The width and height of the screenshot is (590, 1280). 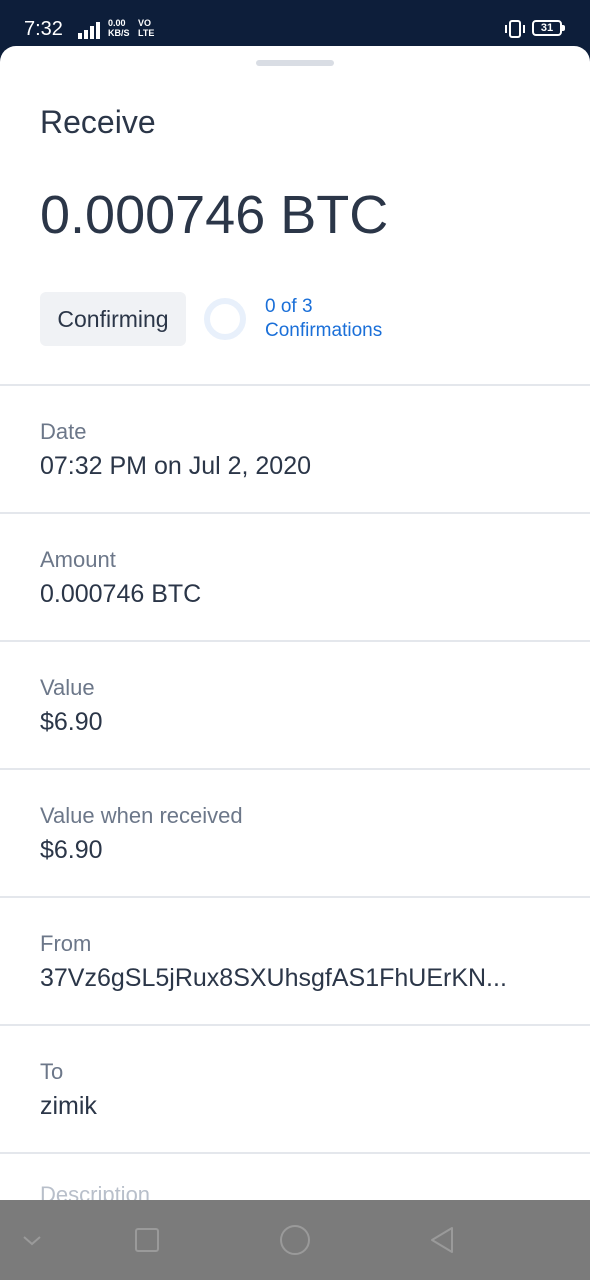 I want to click on network-speed: 0.00 KB/S, so click(x=119, y=28).